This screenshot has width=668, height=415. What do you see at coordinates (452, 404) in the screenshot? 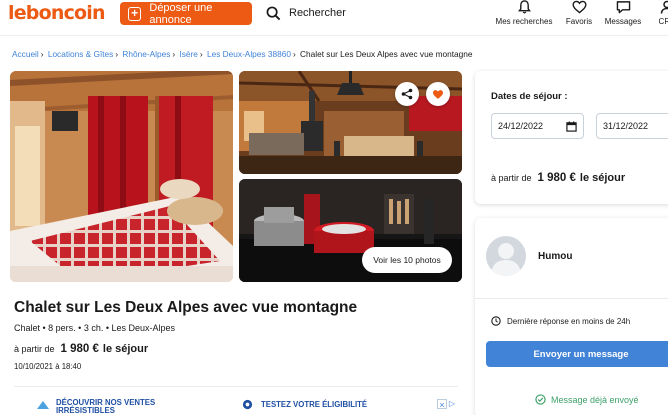
I see `ad-info-icon: ▷` at bounding box center [452, 404].